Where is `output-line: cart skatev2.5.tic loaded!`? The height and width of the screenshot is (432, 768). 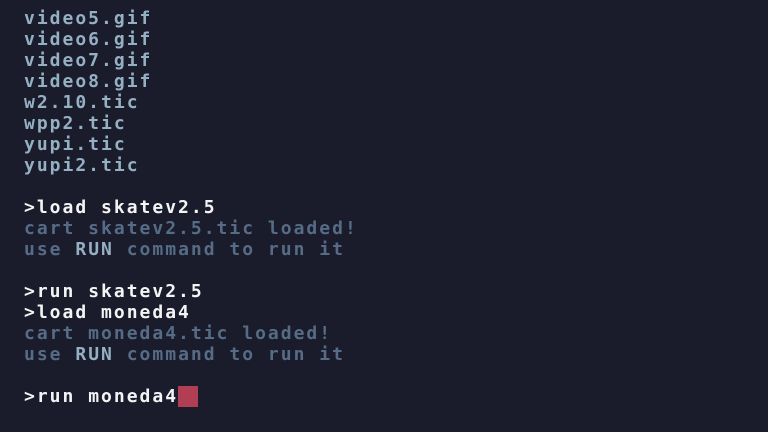
output-line: cart skatev2.5.tic loaded! is located at coordinates (394, 228).